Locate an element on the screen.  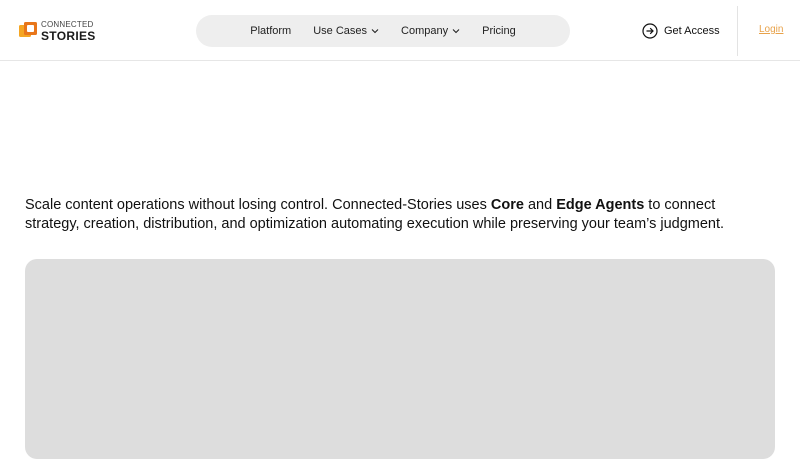
brand-line1: CONNECTED is located at coordinates (67, 24).